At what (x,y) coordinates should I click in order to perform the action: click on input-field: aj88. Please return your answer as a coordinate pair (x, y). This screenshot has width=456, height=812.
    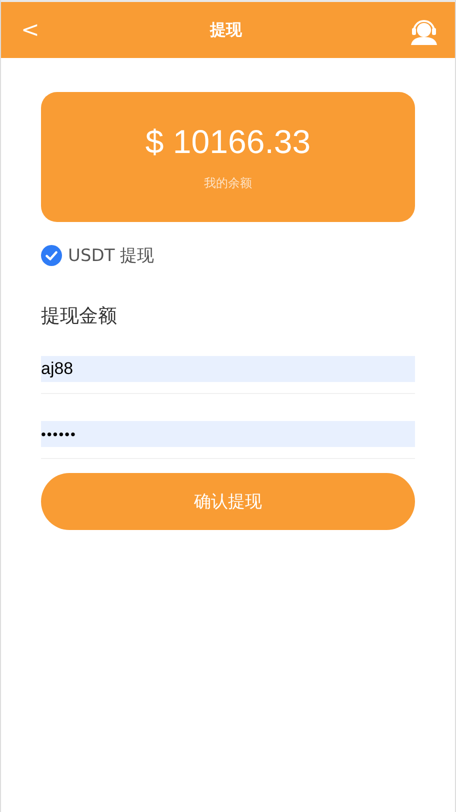
    Looking at the image, I should click on (228, 369).